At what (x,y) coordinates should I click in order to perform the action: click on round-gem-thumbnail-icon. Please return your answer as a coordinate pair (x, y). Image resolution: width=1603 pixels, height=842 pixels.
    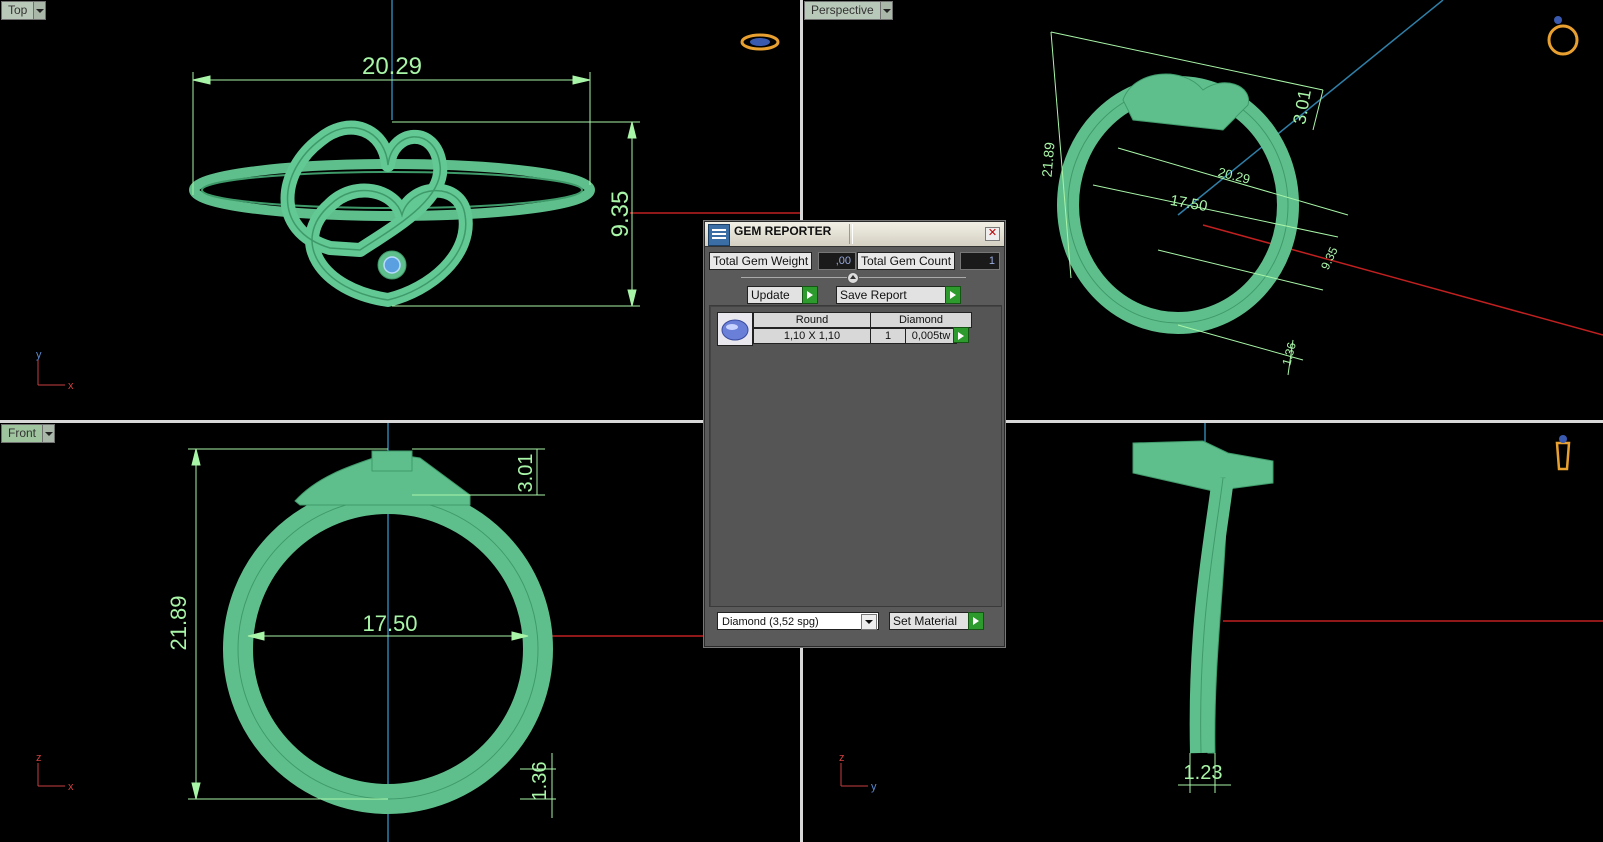
    Looking at the image, I should click on (735, 329).